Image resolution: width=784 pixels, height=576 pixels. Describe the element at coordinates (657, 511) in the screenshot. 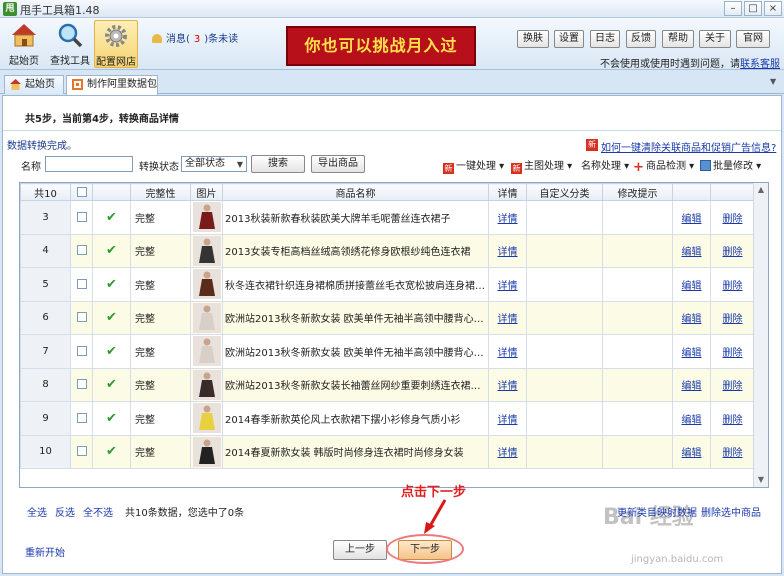

I see `update-category-link: 更新类目映射数据` at that location.